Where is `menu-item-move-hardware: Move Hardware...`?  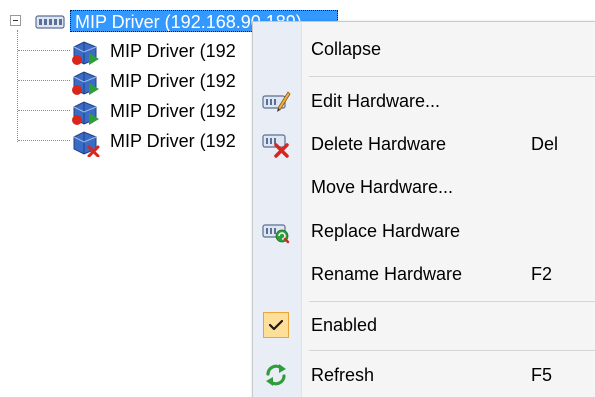
menu-item-move-hardware: Move Hardware... is located at coordinates (424, 187).